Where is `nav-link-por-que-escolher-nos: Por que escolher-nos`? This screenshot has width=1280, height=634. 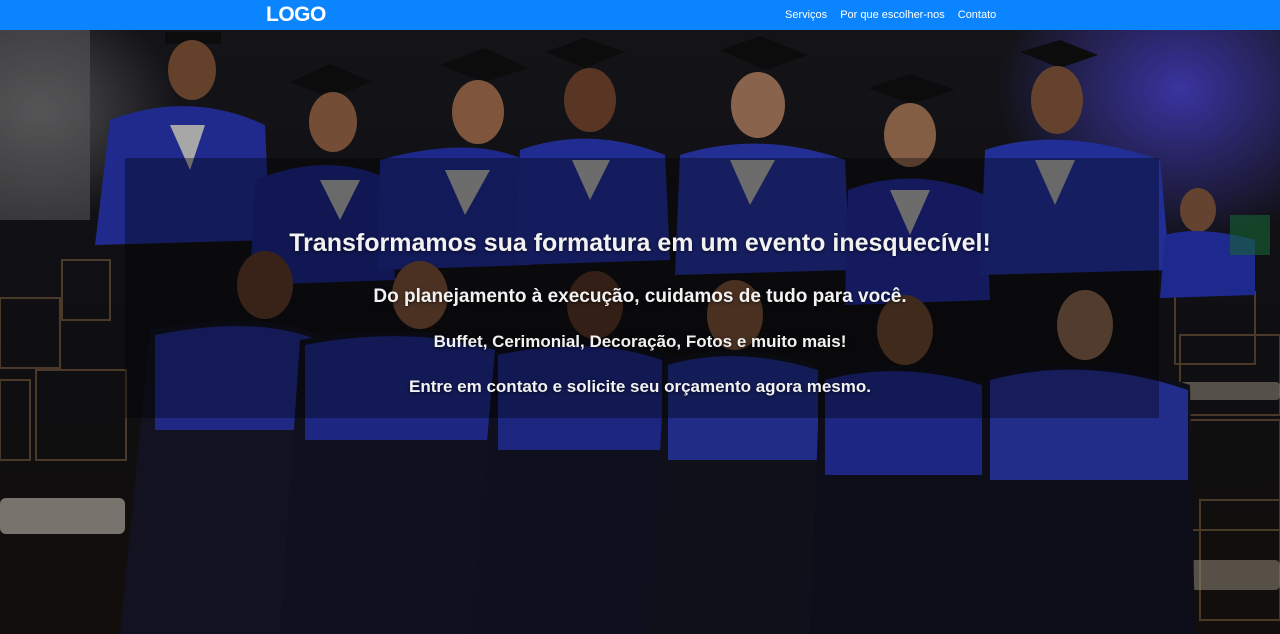 nav-link-por-que-escolher-nos: Por que escolher-nos is located at coordinates (892, 15).